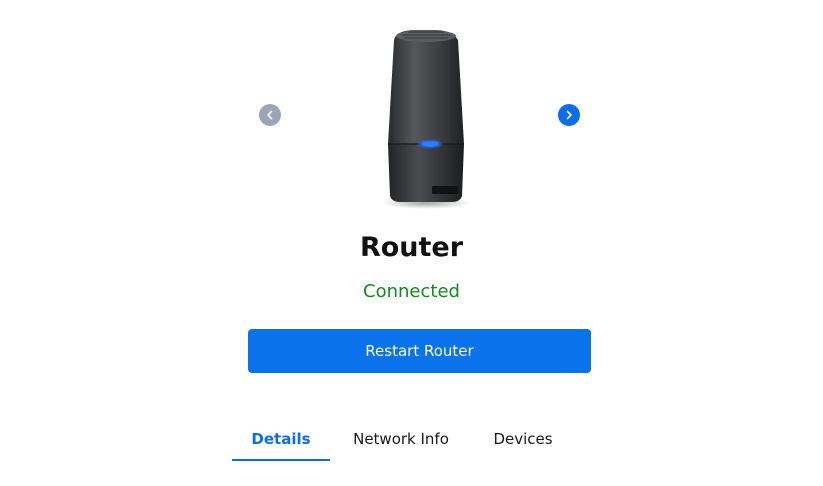 The image size is (823, 486). I want to click on router-image, so click(426, 119).